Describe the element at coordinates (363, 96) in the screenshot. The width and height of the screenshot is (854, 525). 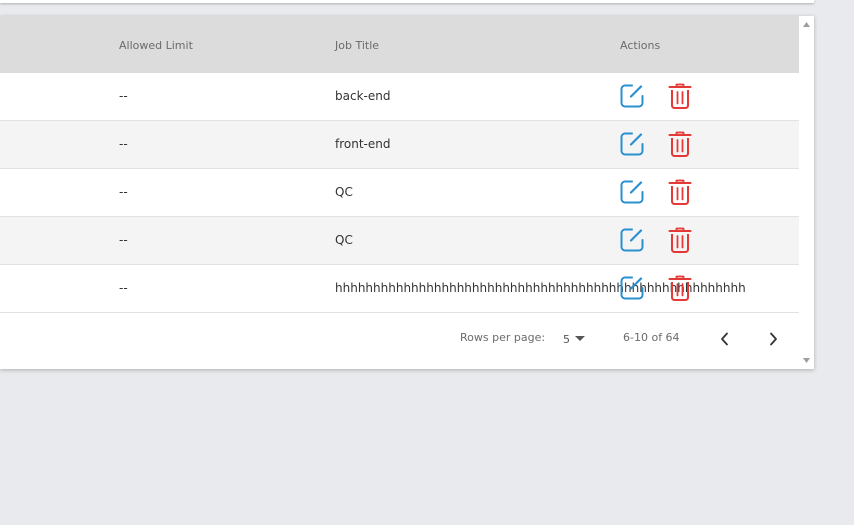
I see `job-title-cell: back-end` at that location.